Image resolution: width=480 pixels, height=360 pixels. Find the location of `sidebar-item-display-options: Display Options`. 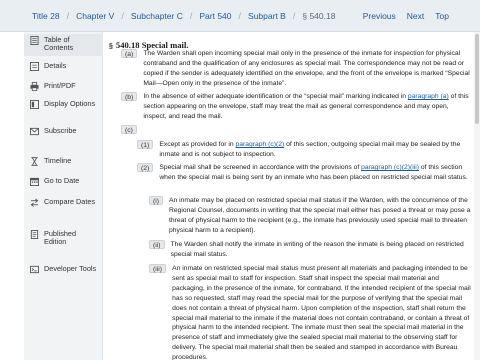

sidebar-item-display-options: Display Options is located at coordinates (63, 109).